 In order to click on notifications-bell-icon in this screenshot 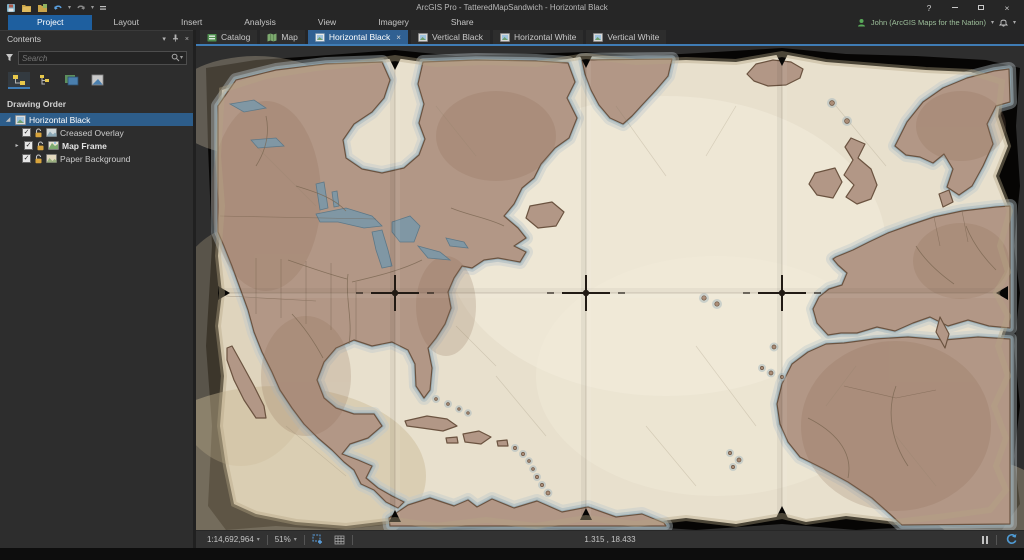, I will do `click(1003, 23)`.